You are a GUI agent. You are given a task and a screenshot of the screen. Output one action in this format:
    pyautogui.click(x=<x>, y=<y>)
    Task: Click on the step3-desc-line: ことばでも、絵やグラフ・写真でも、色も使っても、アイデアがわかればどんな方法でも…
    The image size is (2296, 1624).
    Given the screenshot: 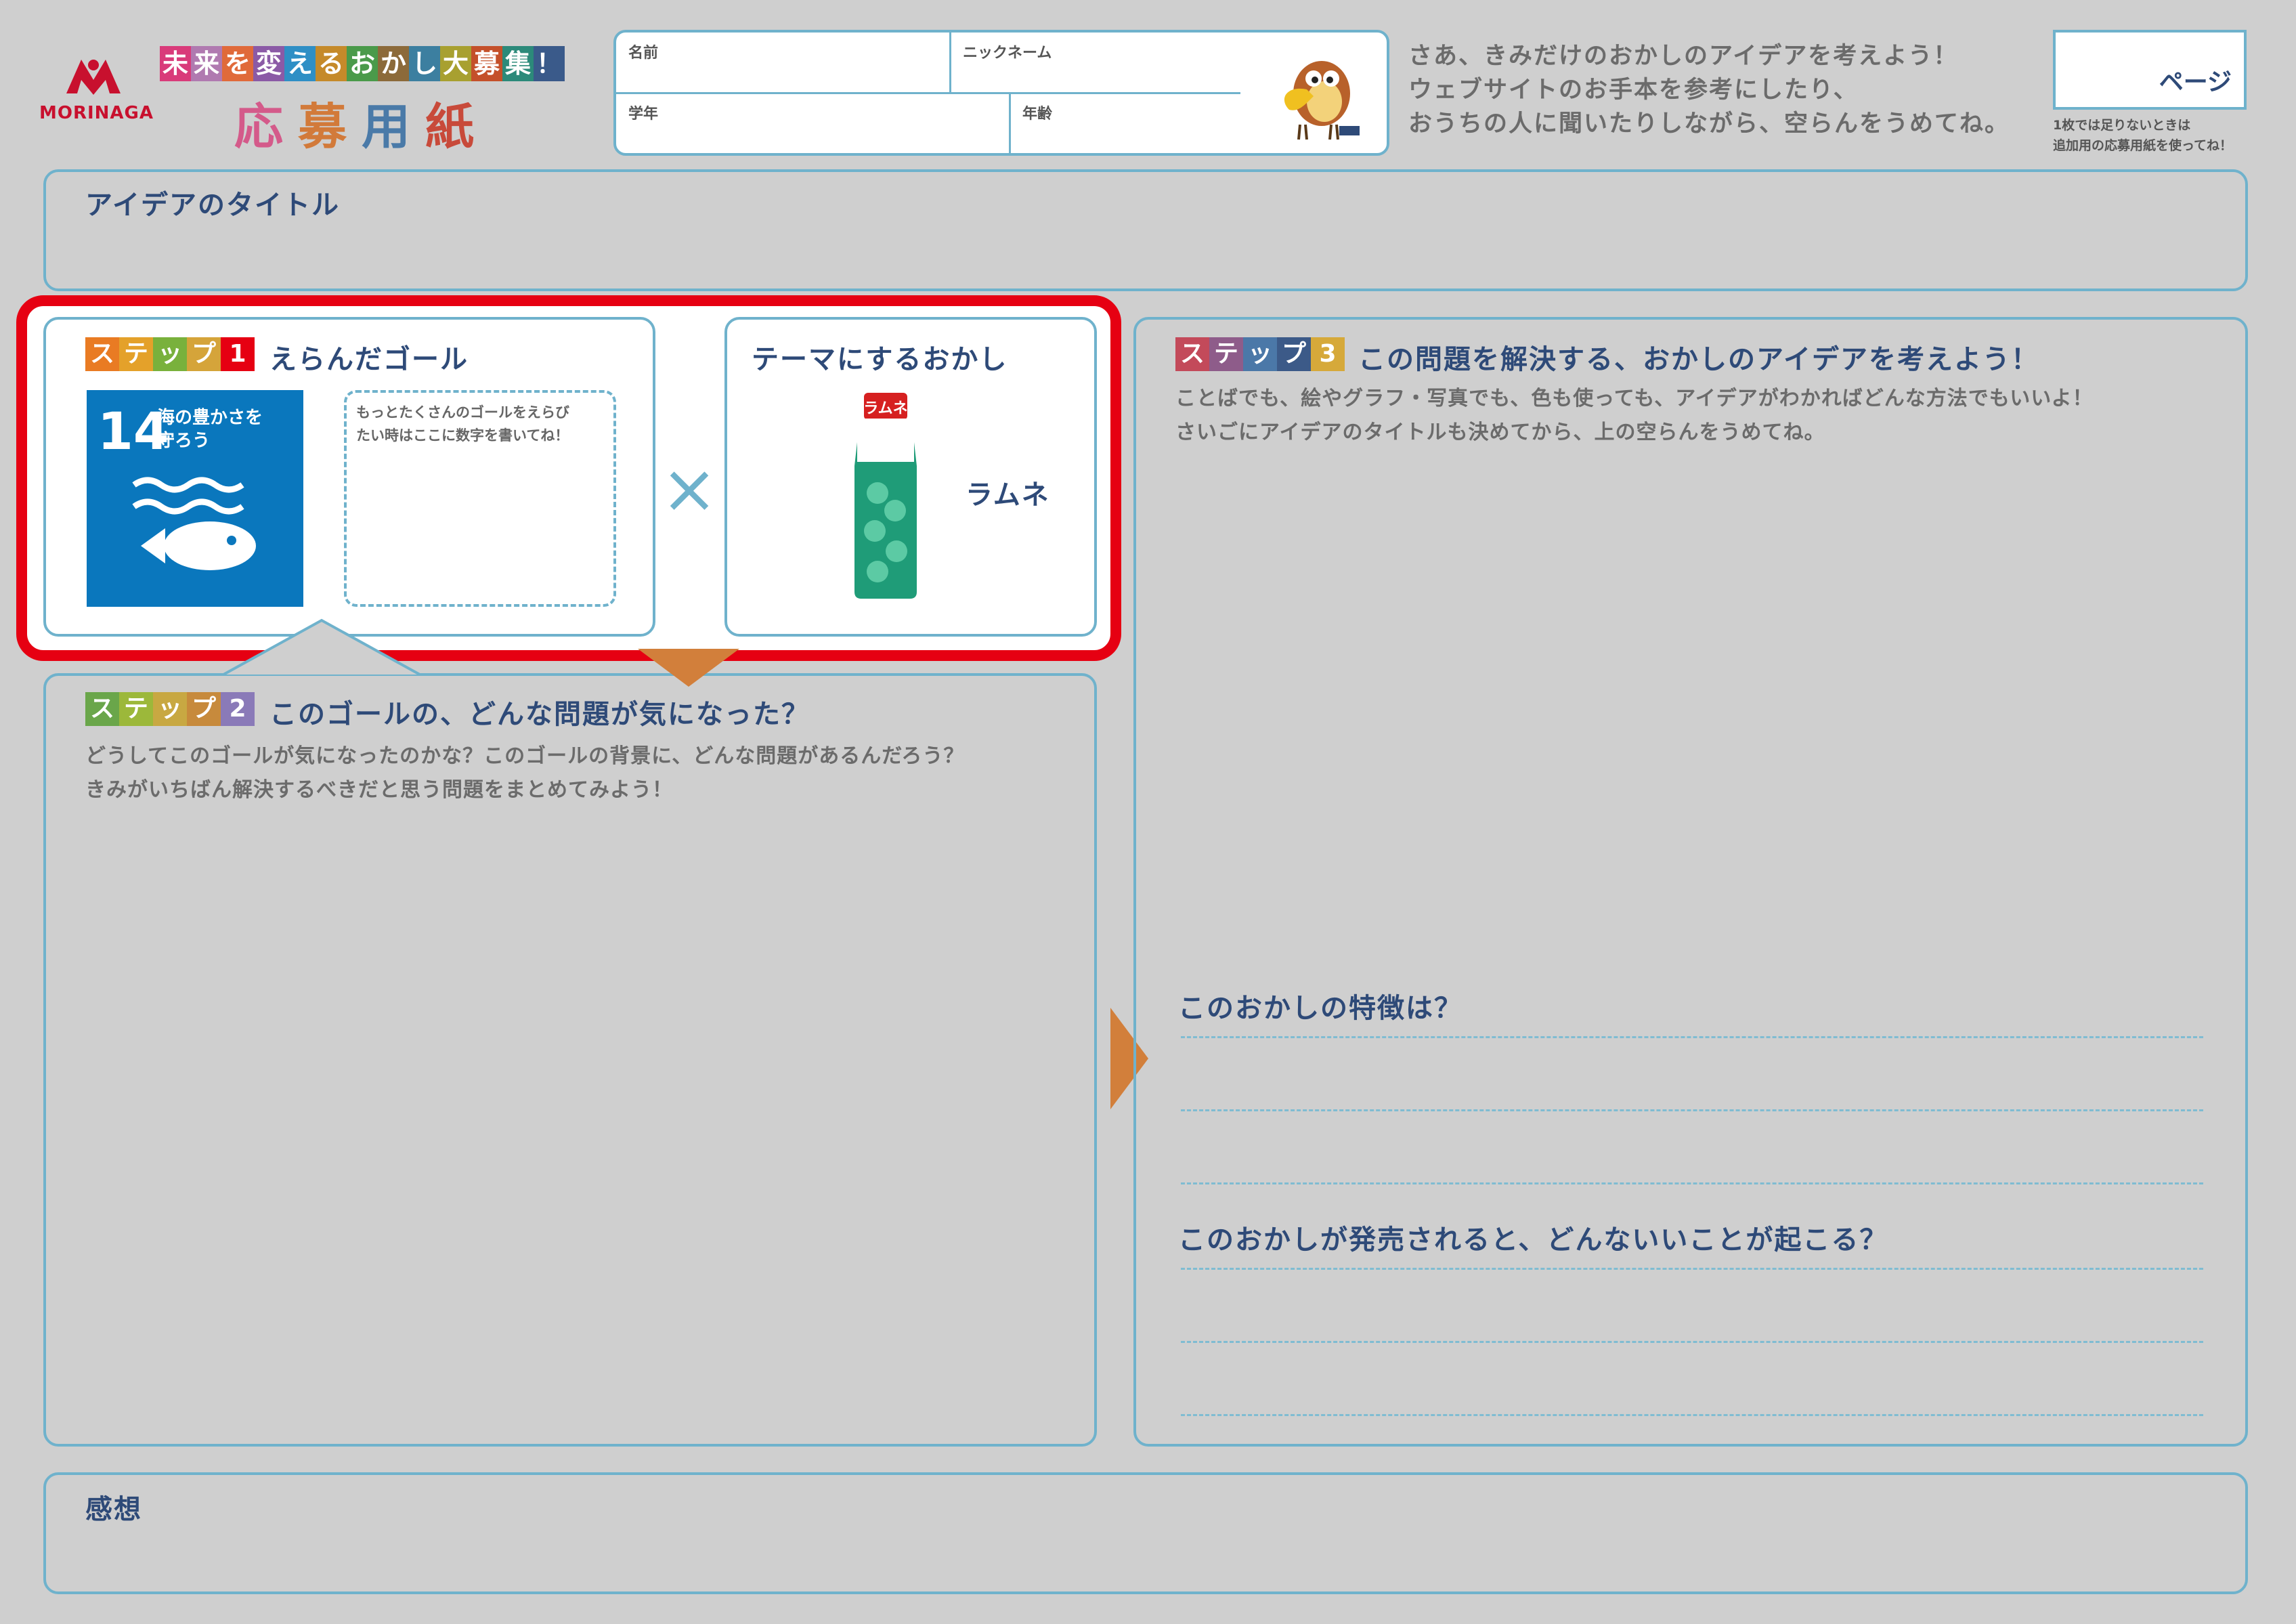 What is the action you would take?
    pyautogui.click(x=1634, y=398)
    